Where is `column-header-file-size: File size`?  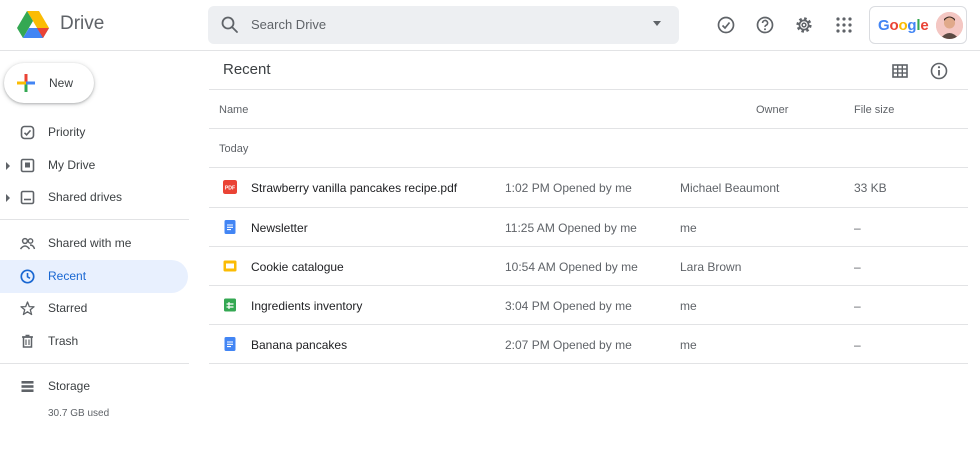 column-header-file-size: File size is located at coordinates (874, 110).